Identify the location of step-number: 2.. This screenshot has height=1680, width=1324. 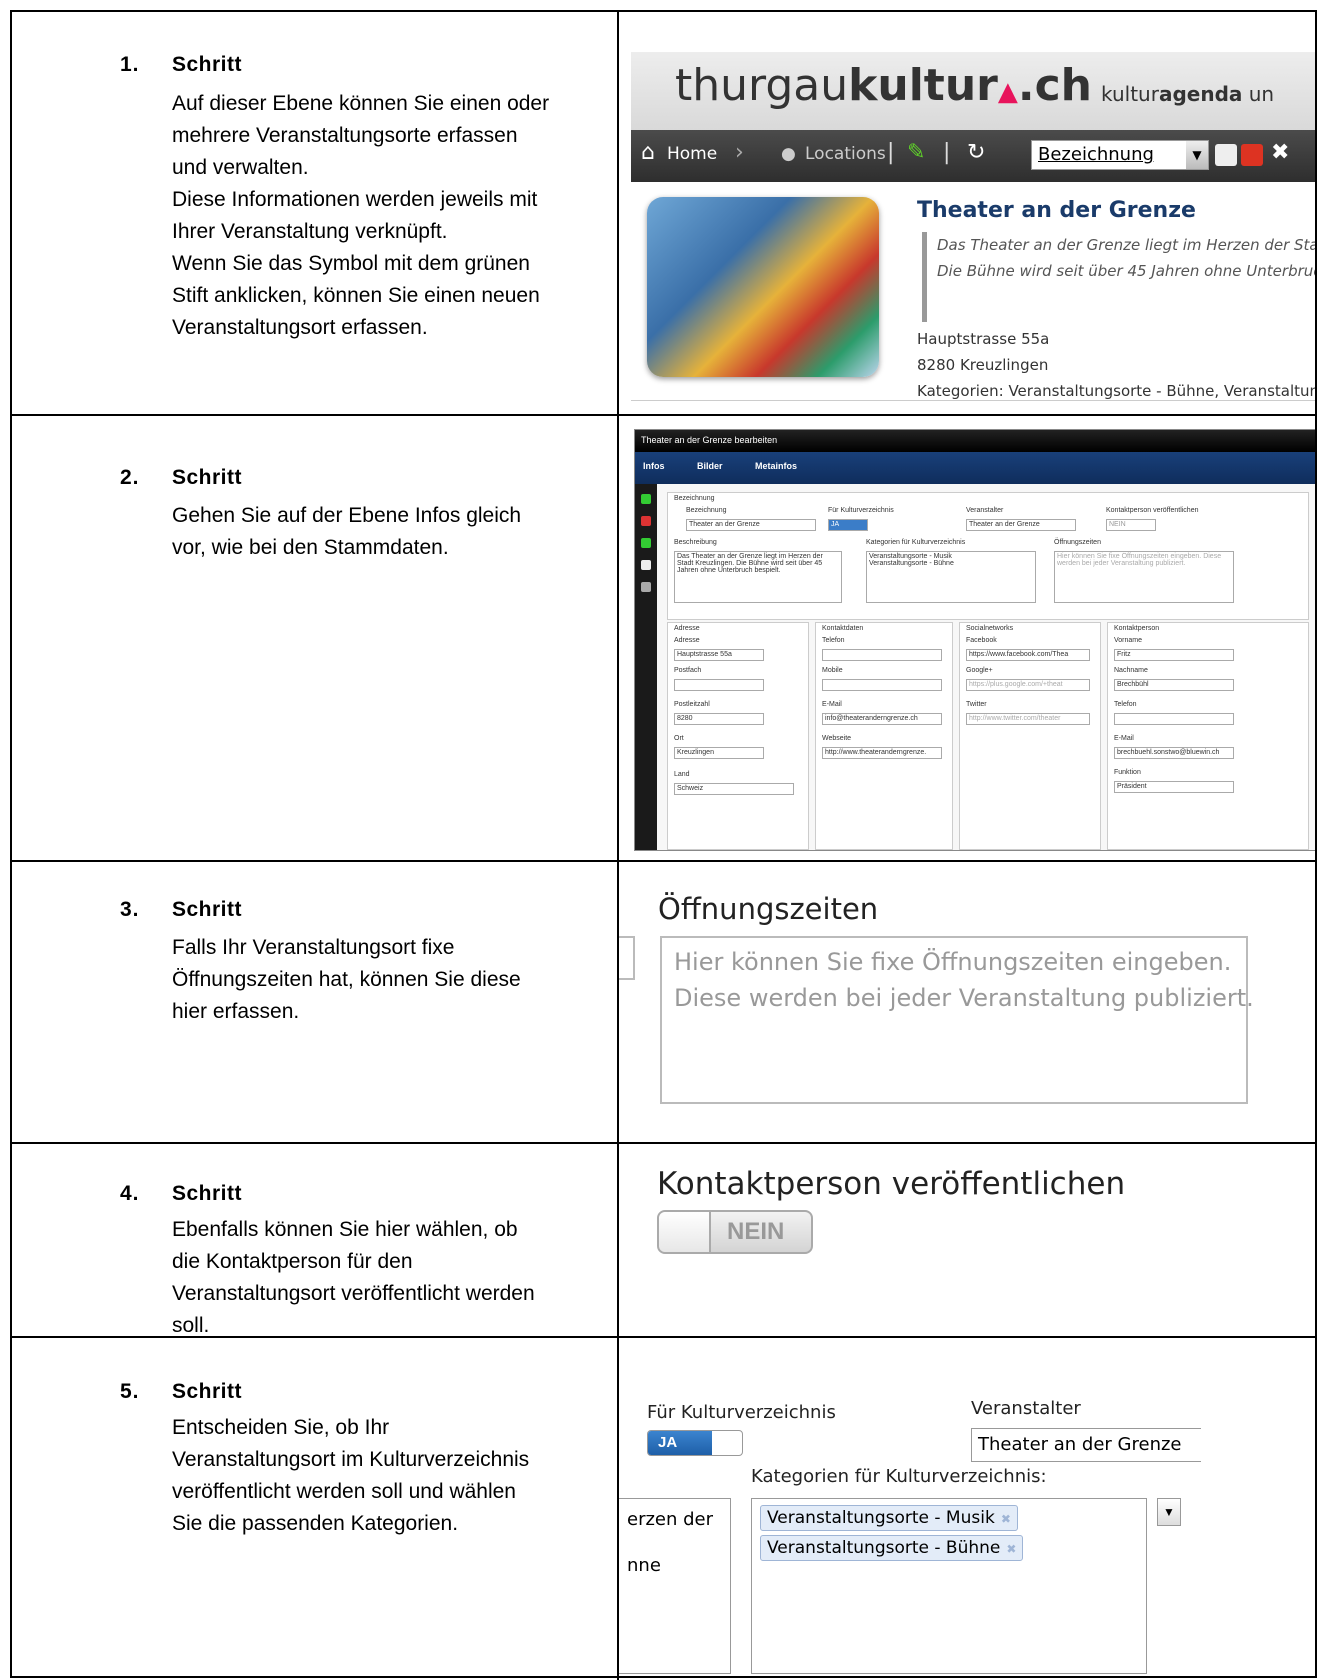
(130, 477).